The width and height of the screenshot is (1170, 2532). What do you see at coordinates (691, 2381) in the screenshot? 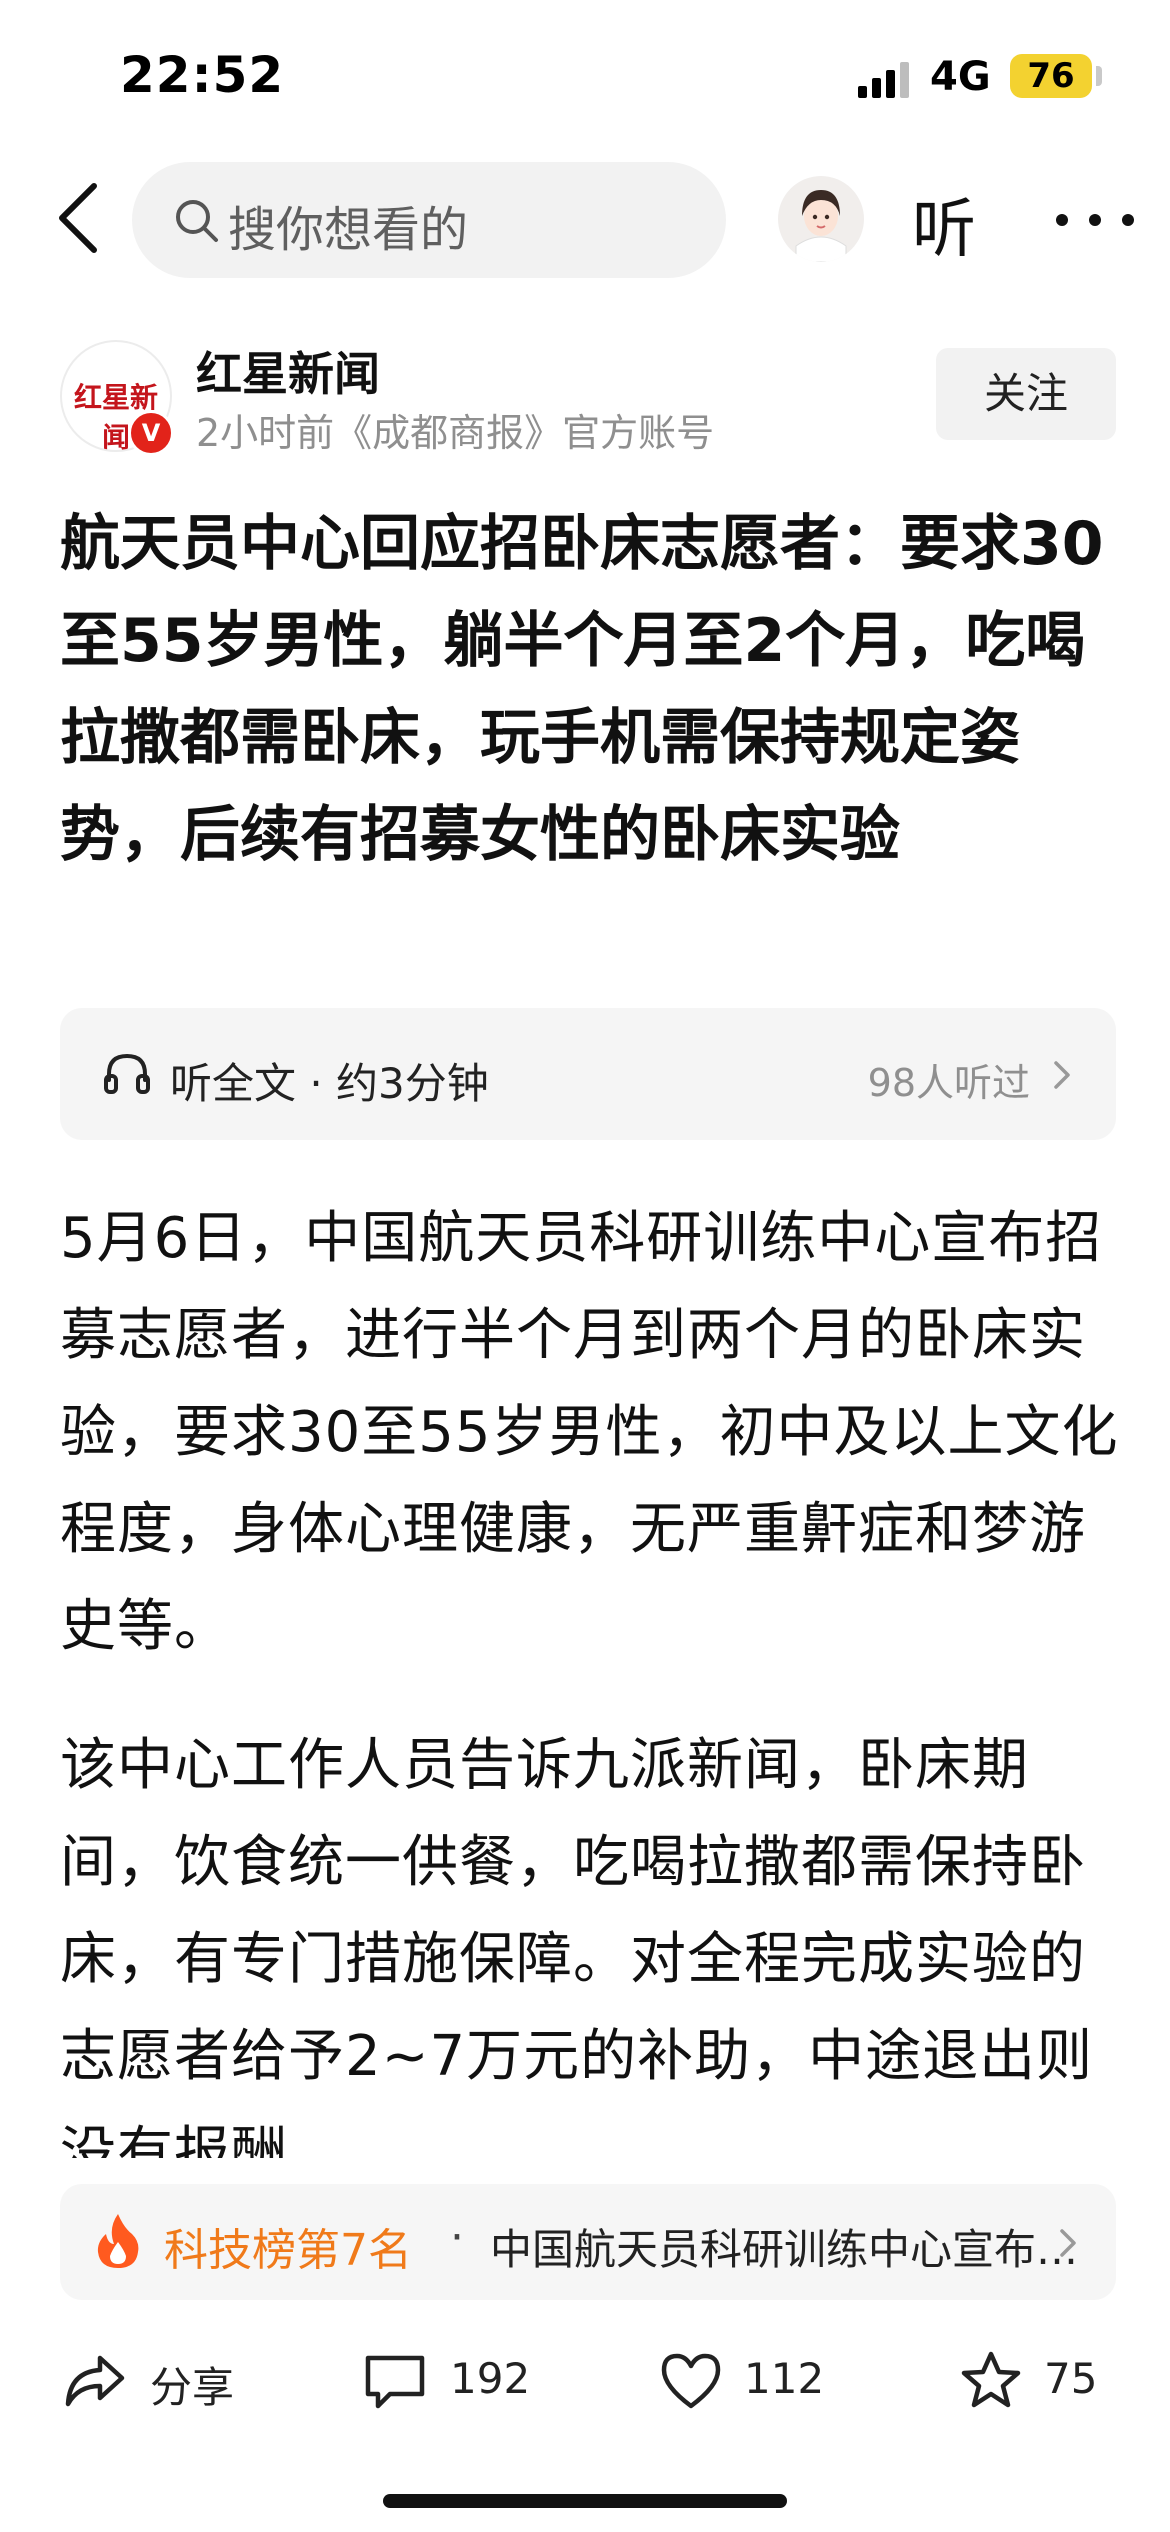
I see `heart-icon` at bounding box center [691, 2381].